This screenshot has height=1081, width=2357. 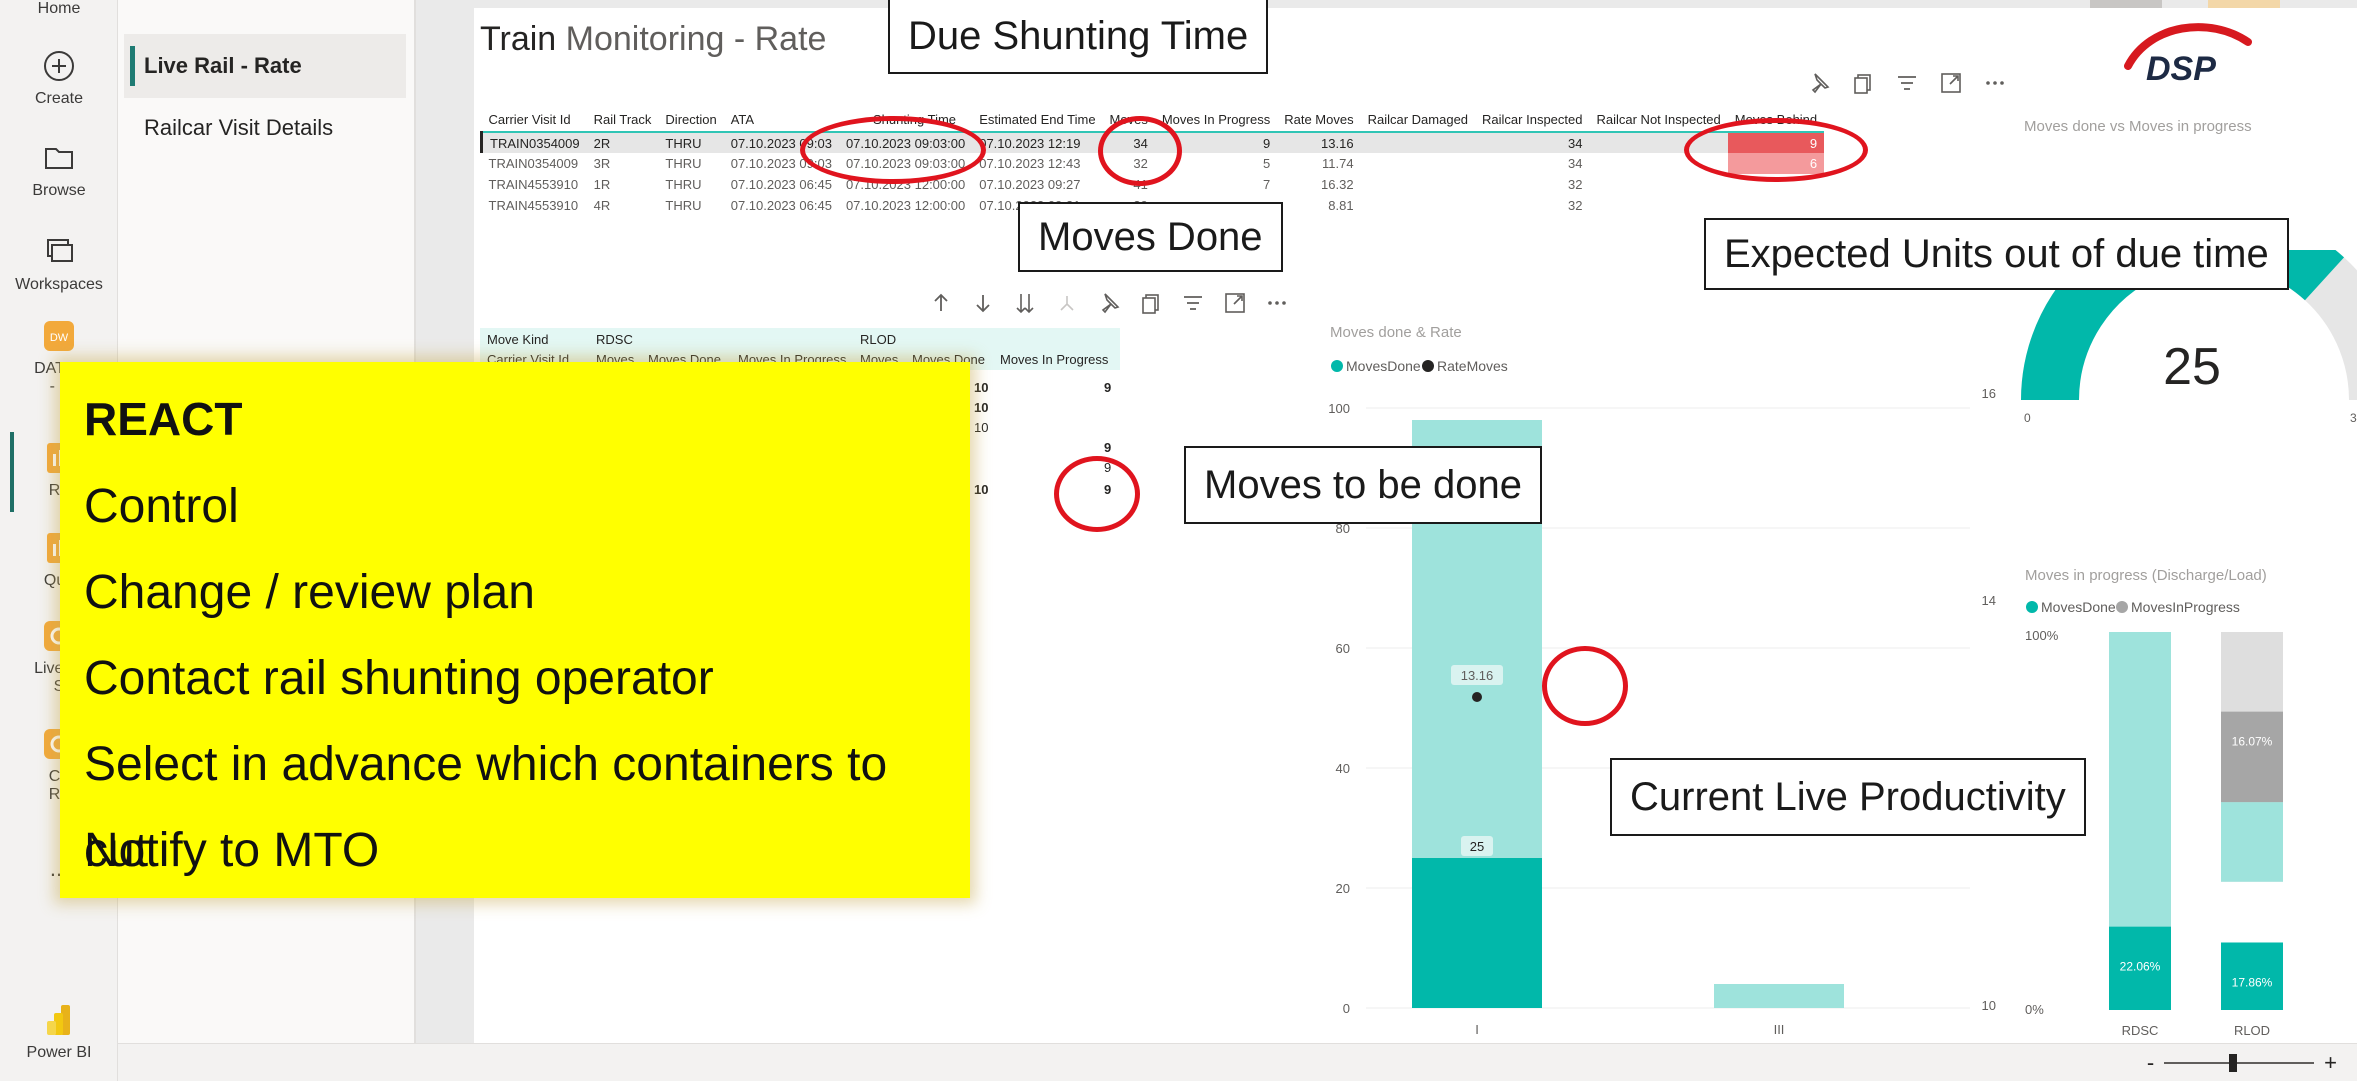 I want to click on dsp-logo-text: DSP, so click(x=2181, y=68).